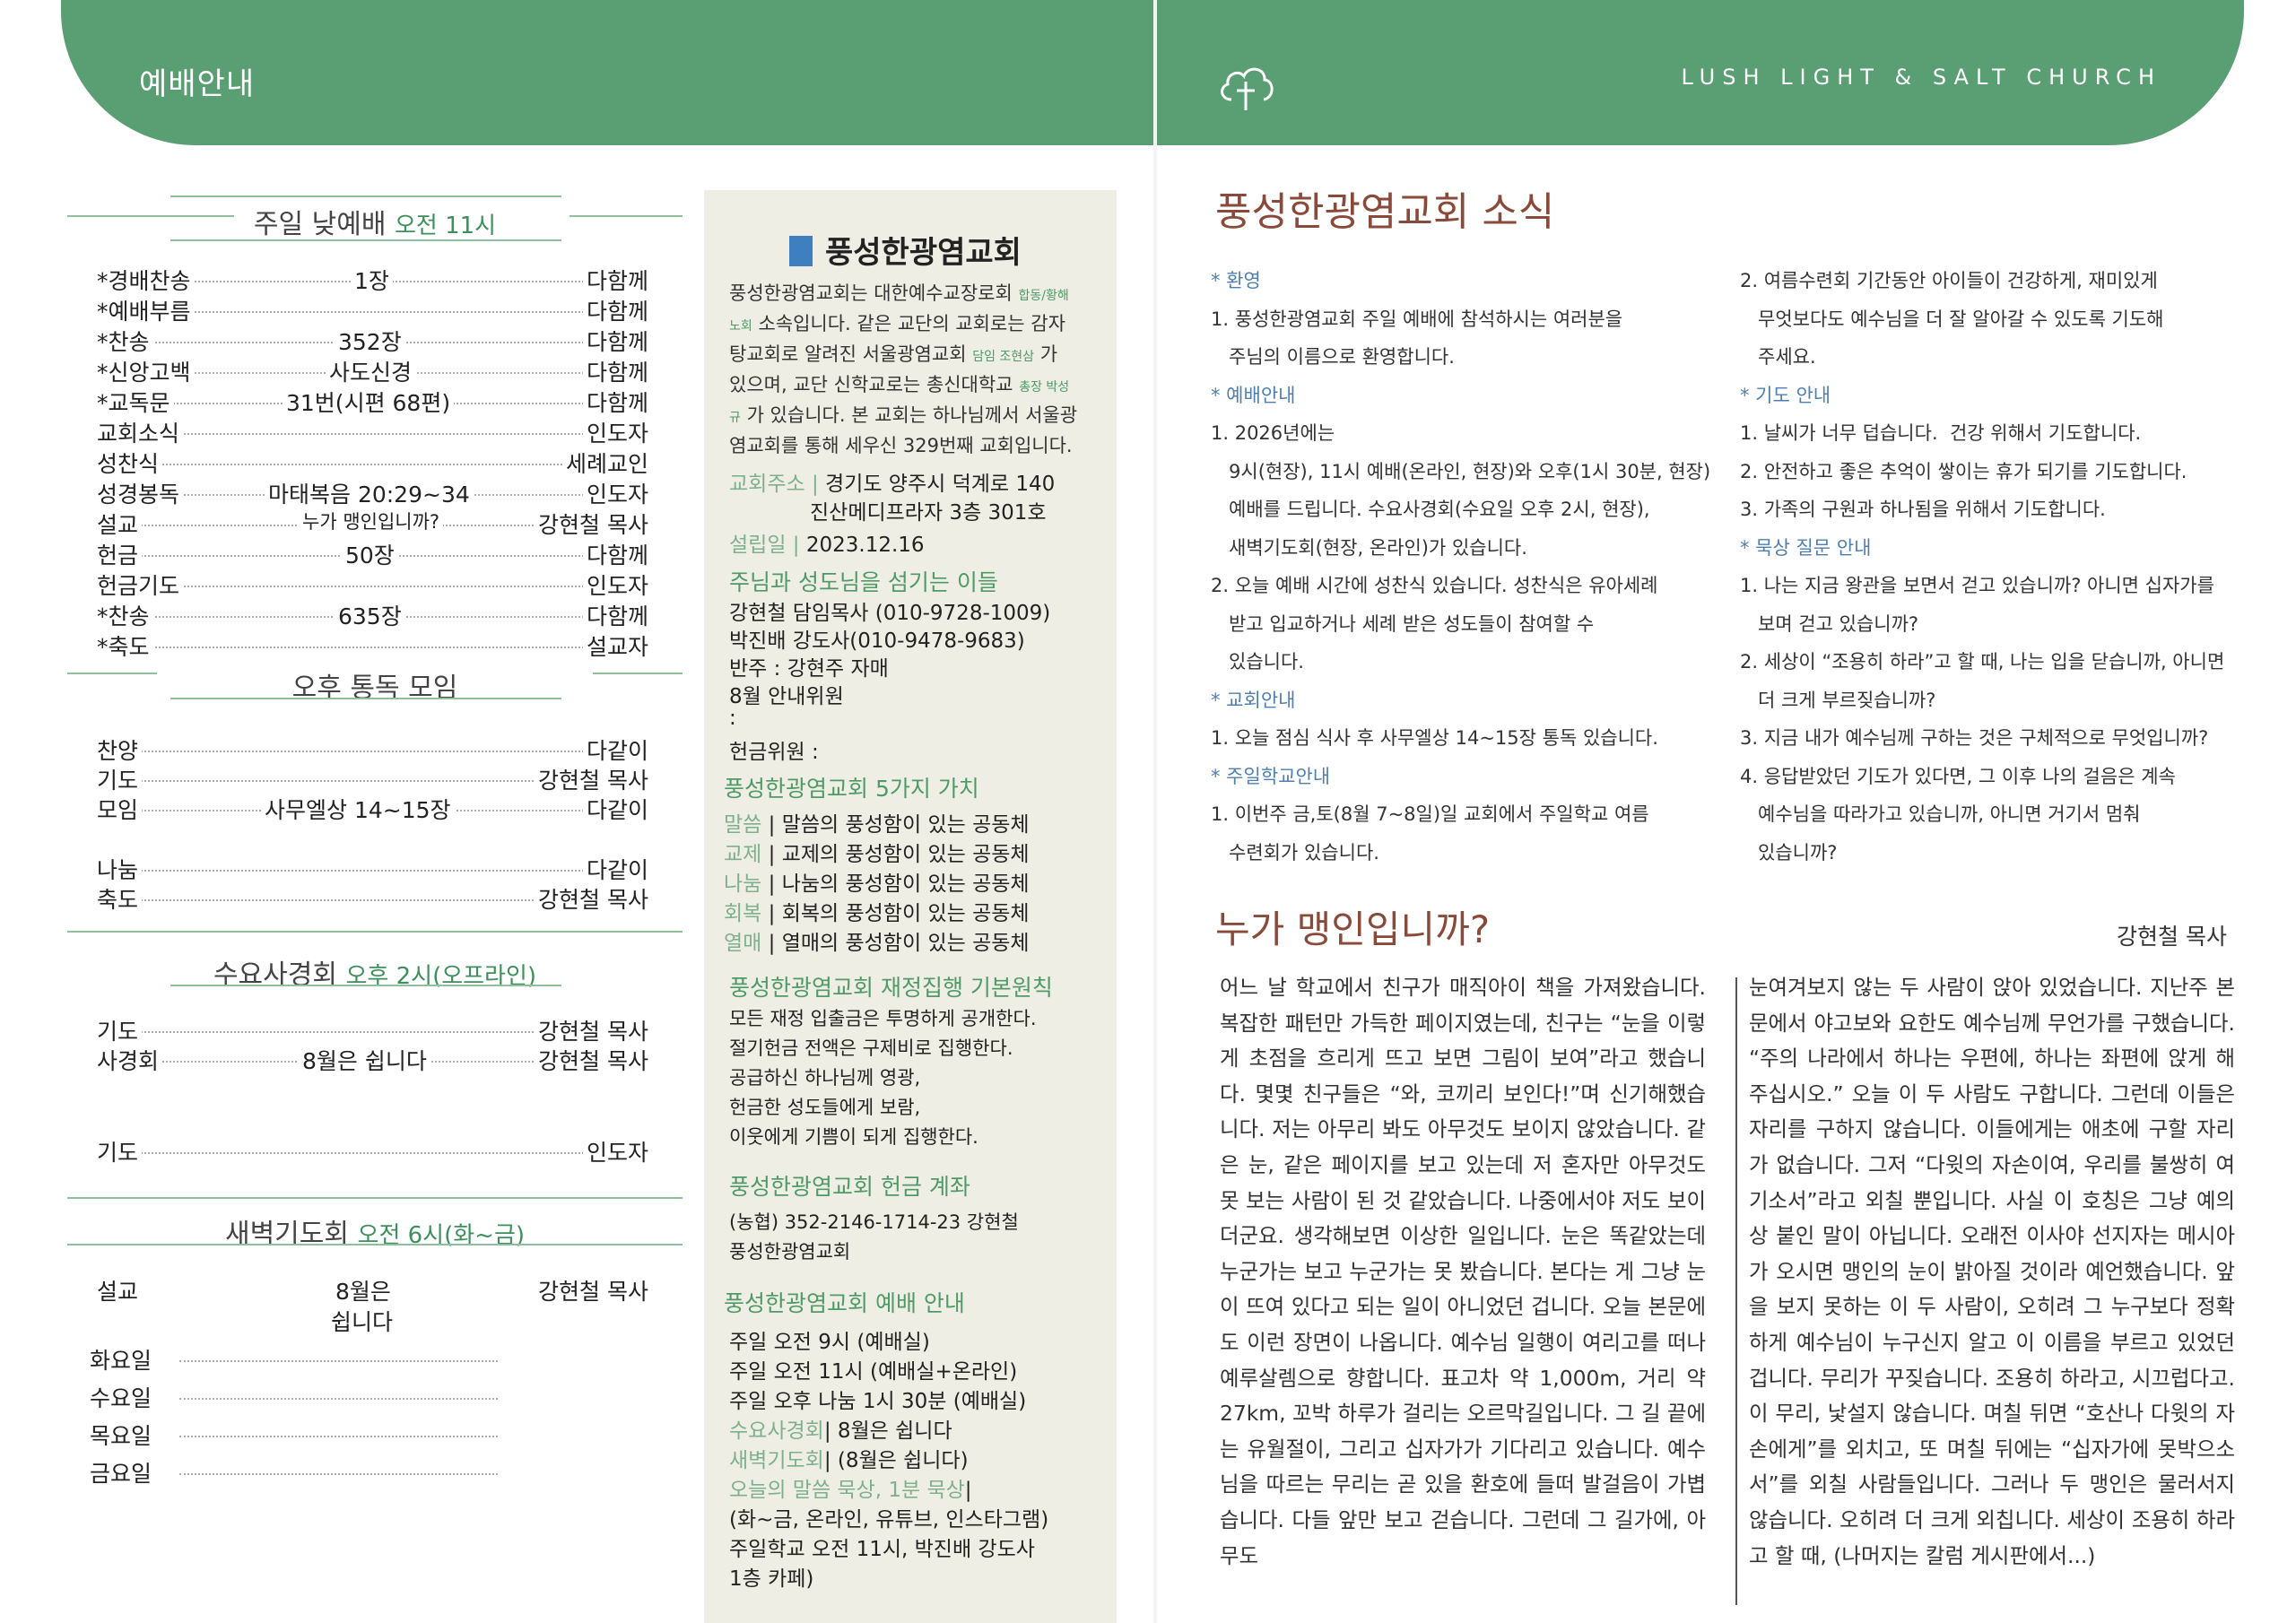 The width and height of the screenshot is (2296, 1623). What do you see at coordinates (1940, 814) in the screenshot?
I see `news-item: 예수님을 따라가고 있습니까, 아니면 거기서 멈춰` at bounding box center [1940, 814].